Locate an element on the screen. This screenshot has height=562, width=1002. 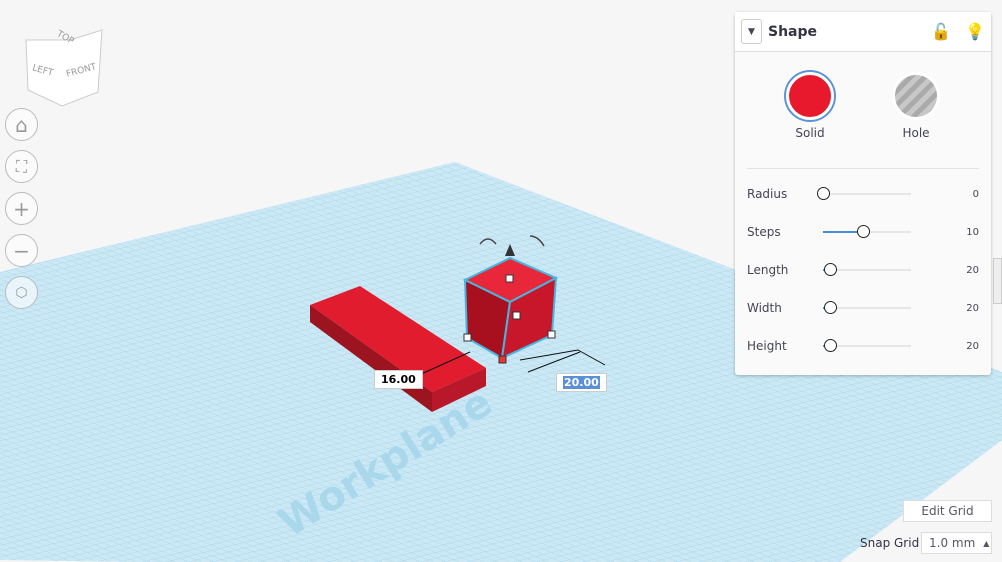
param-label: Radius is located at coordinates (767, 194).